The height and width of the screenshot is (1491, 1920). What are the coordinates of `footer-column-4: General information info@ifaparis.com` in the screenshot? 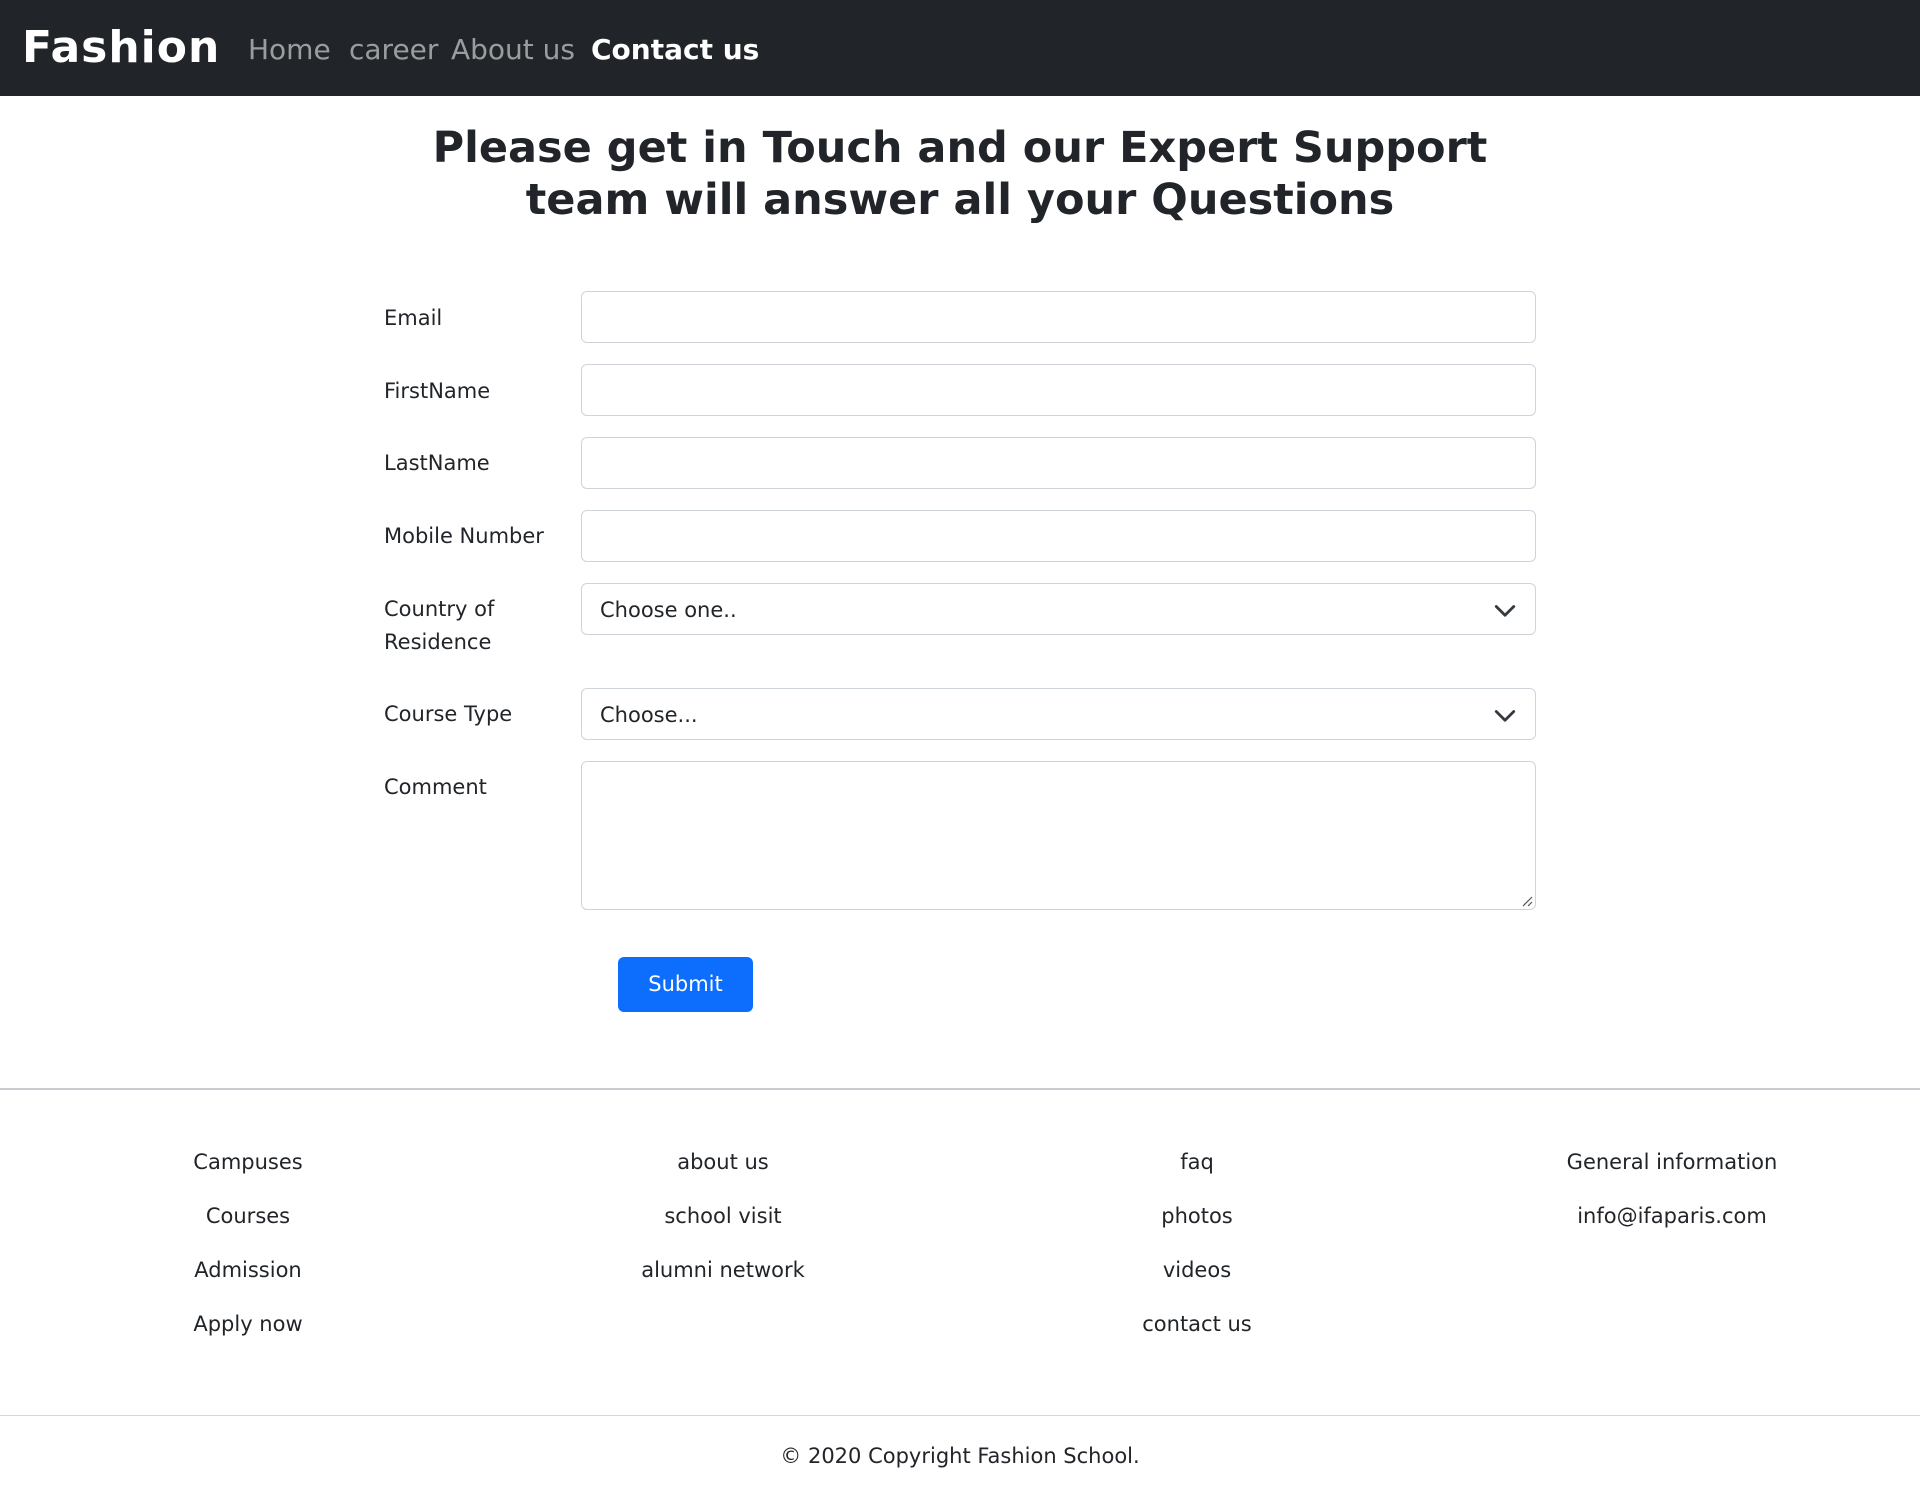 It's located at (1672, 1200).